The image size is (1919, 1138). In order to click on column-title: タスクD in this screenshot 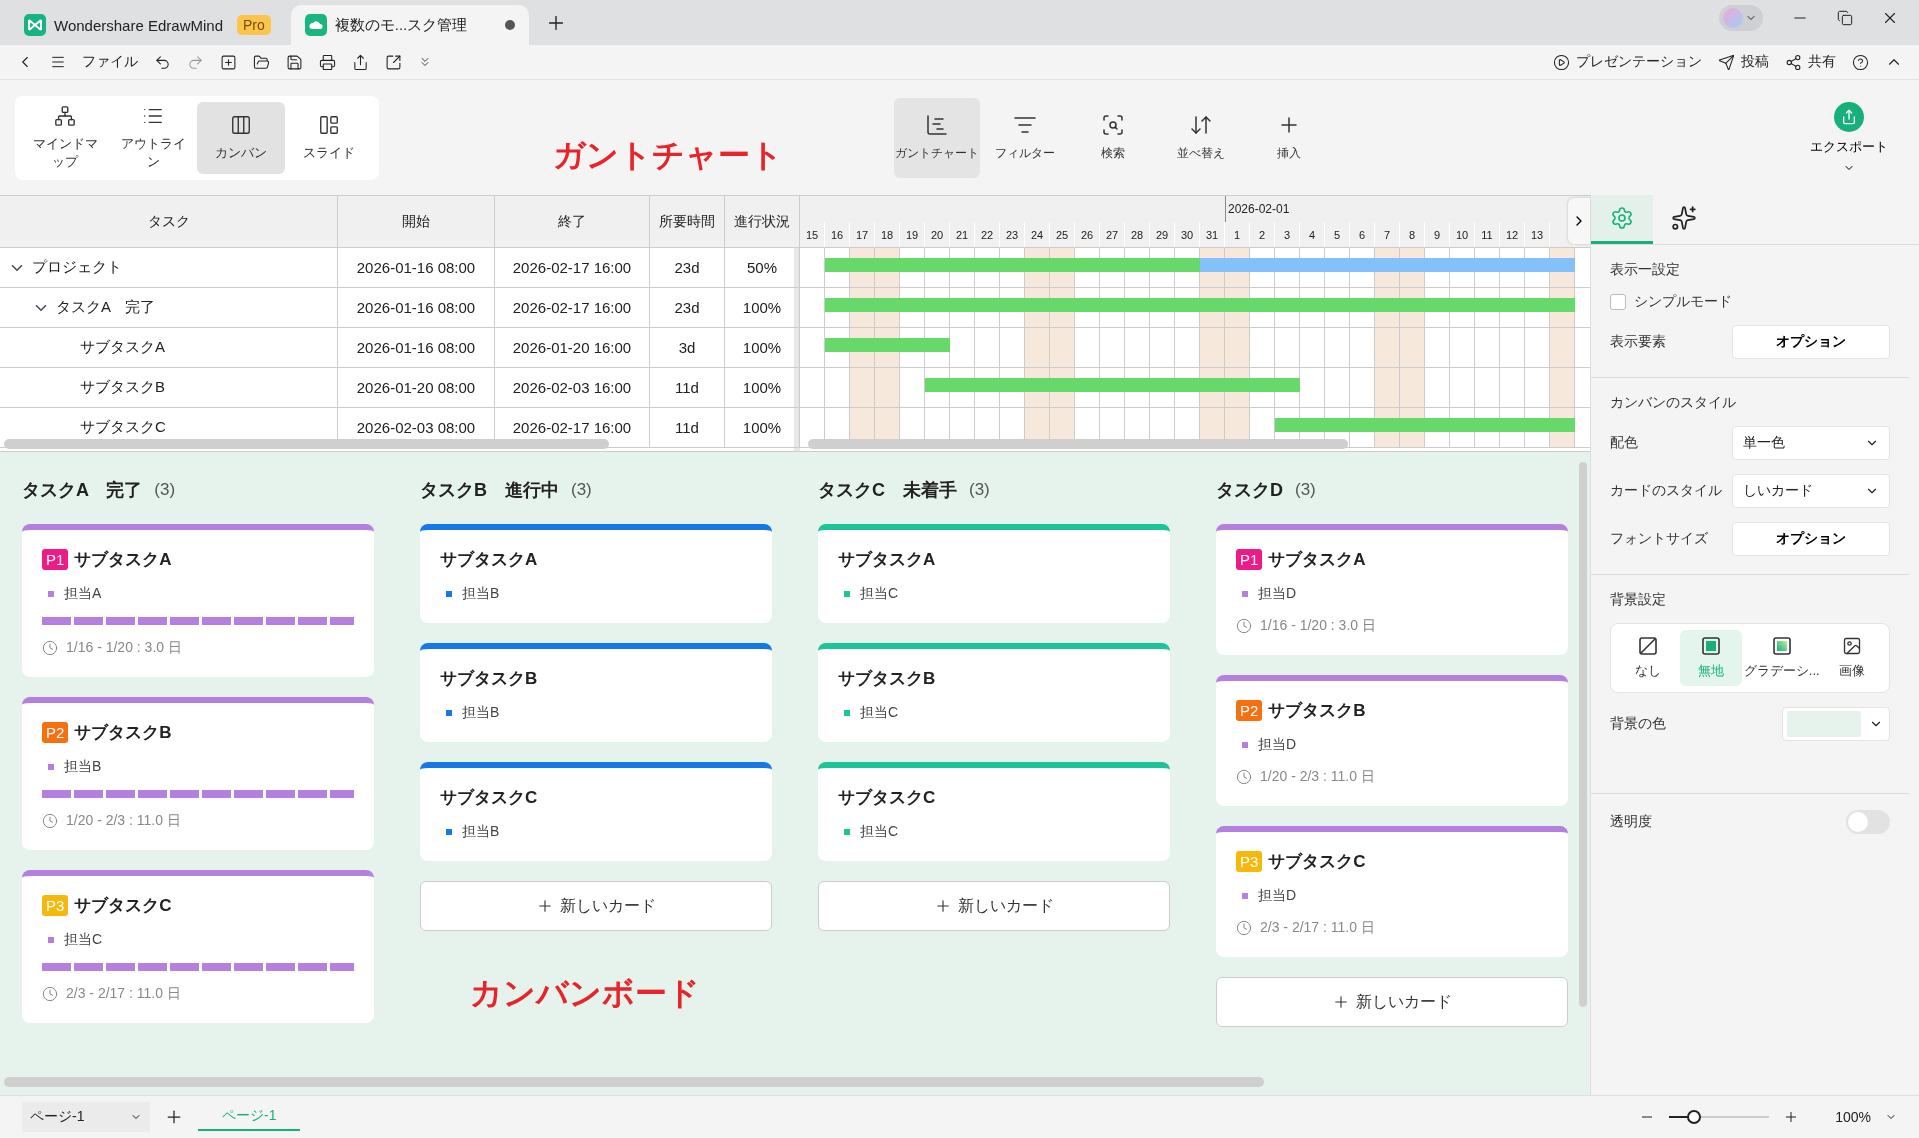, I will do `click(1249, 490)`.